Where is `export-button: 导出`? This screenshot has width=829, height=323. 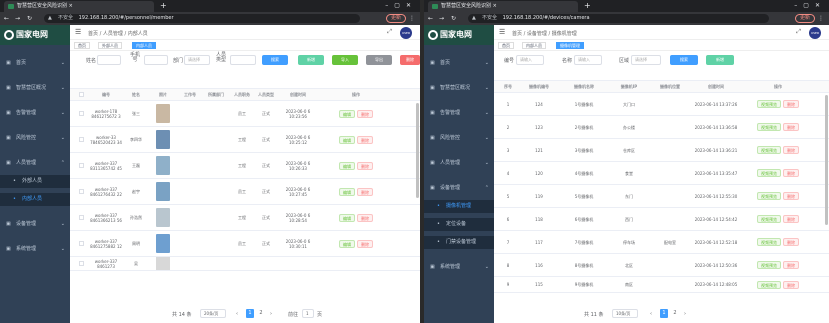 export-button: 导出 is located at coordinates (379, 60).